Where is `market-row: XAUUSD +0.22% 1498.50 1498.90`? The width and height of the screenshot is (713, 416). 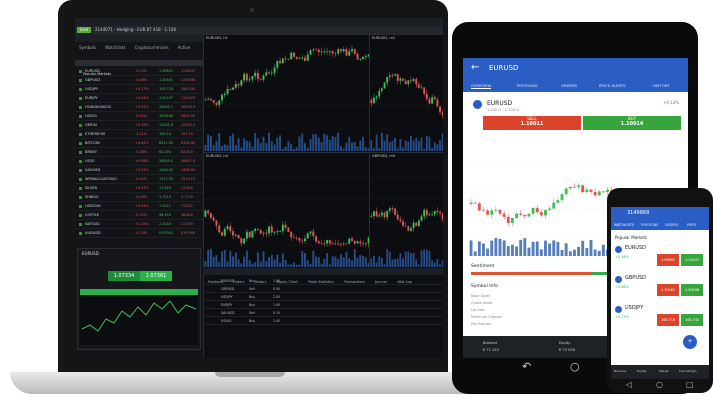 market-row: XAUUSD +0.22% 1498.50 1498.90 is located at coordinates (139, 171).